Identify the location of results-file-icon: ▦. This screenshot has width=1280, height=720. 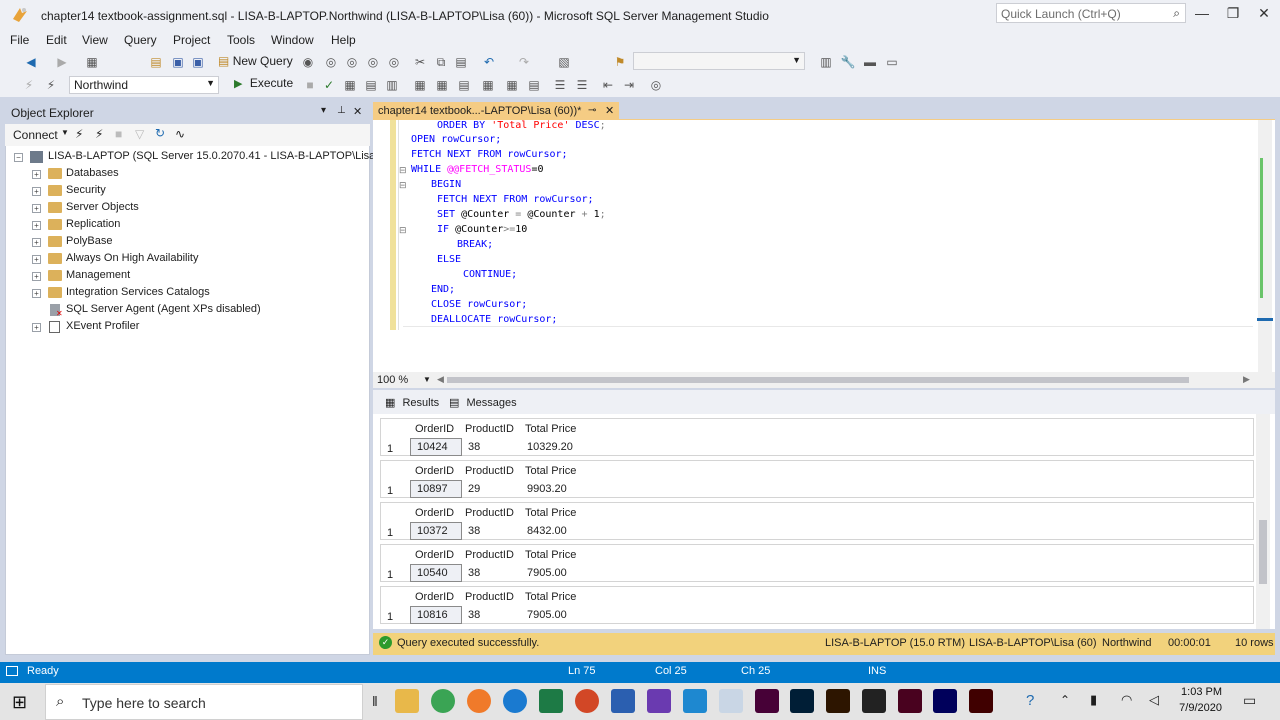
(512, 85).